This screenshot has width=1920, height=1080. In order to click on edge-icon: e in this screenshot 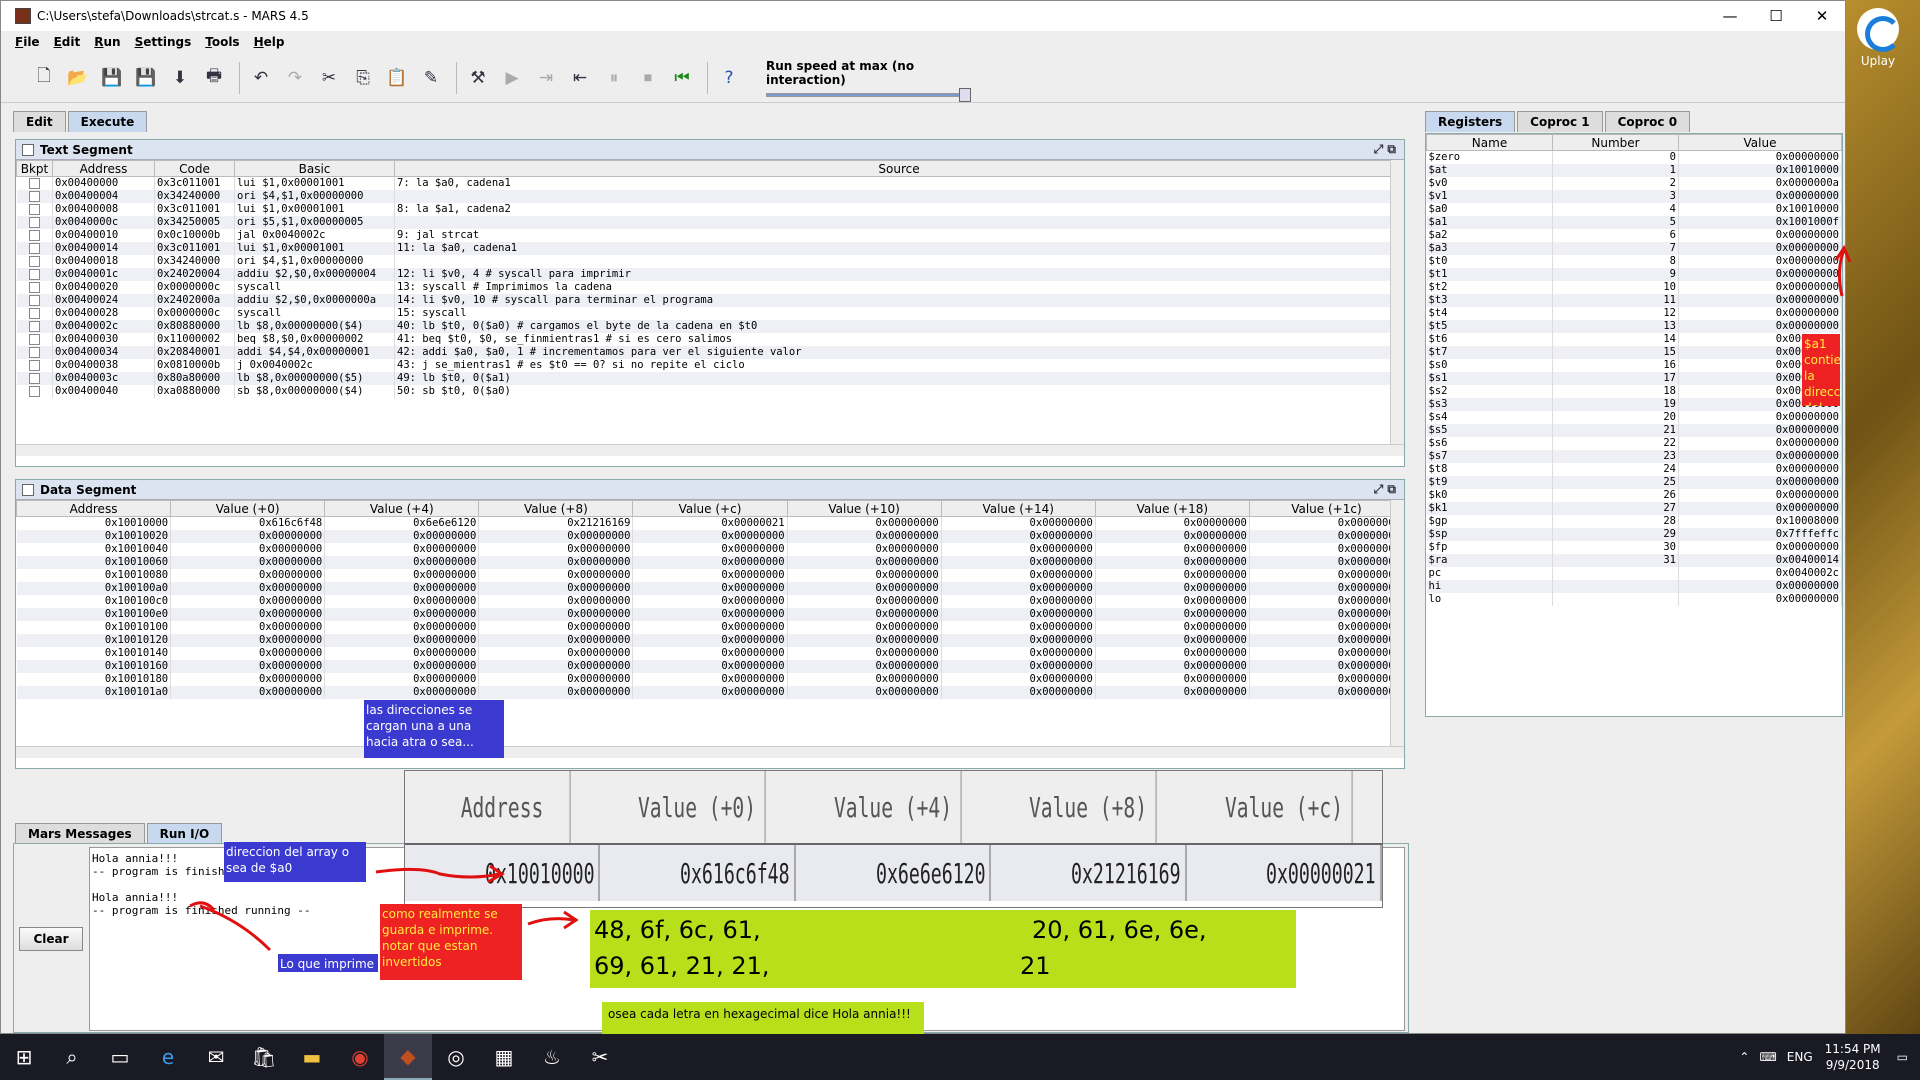, I will do `click(168, 1057)`.